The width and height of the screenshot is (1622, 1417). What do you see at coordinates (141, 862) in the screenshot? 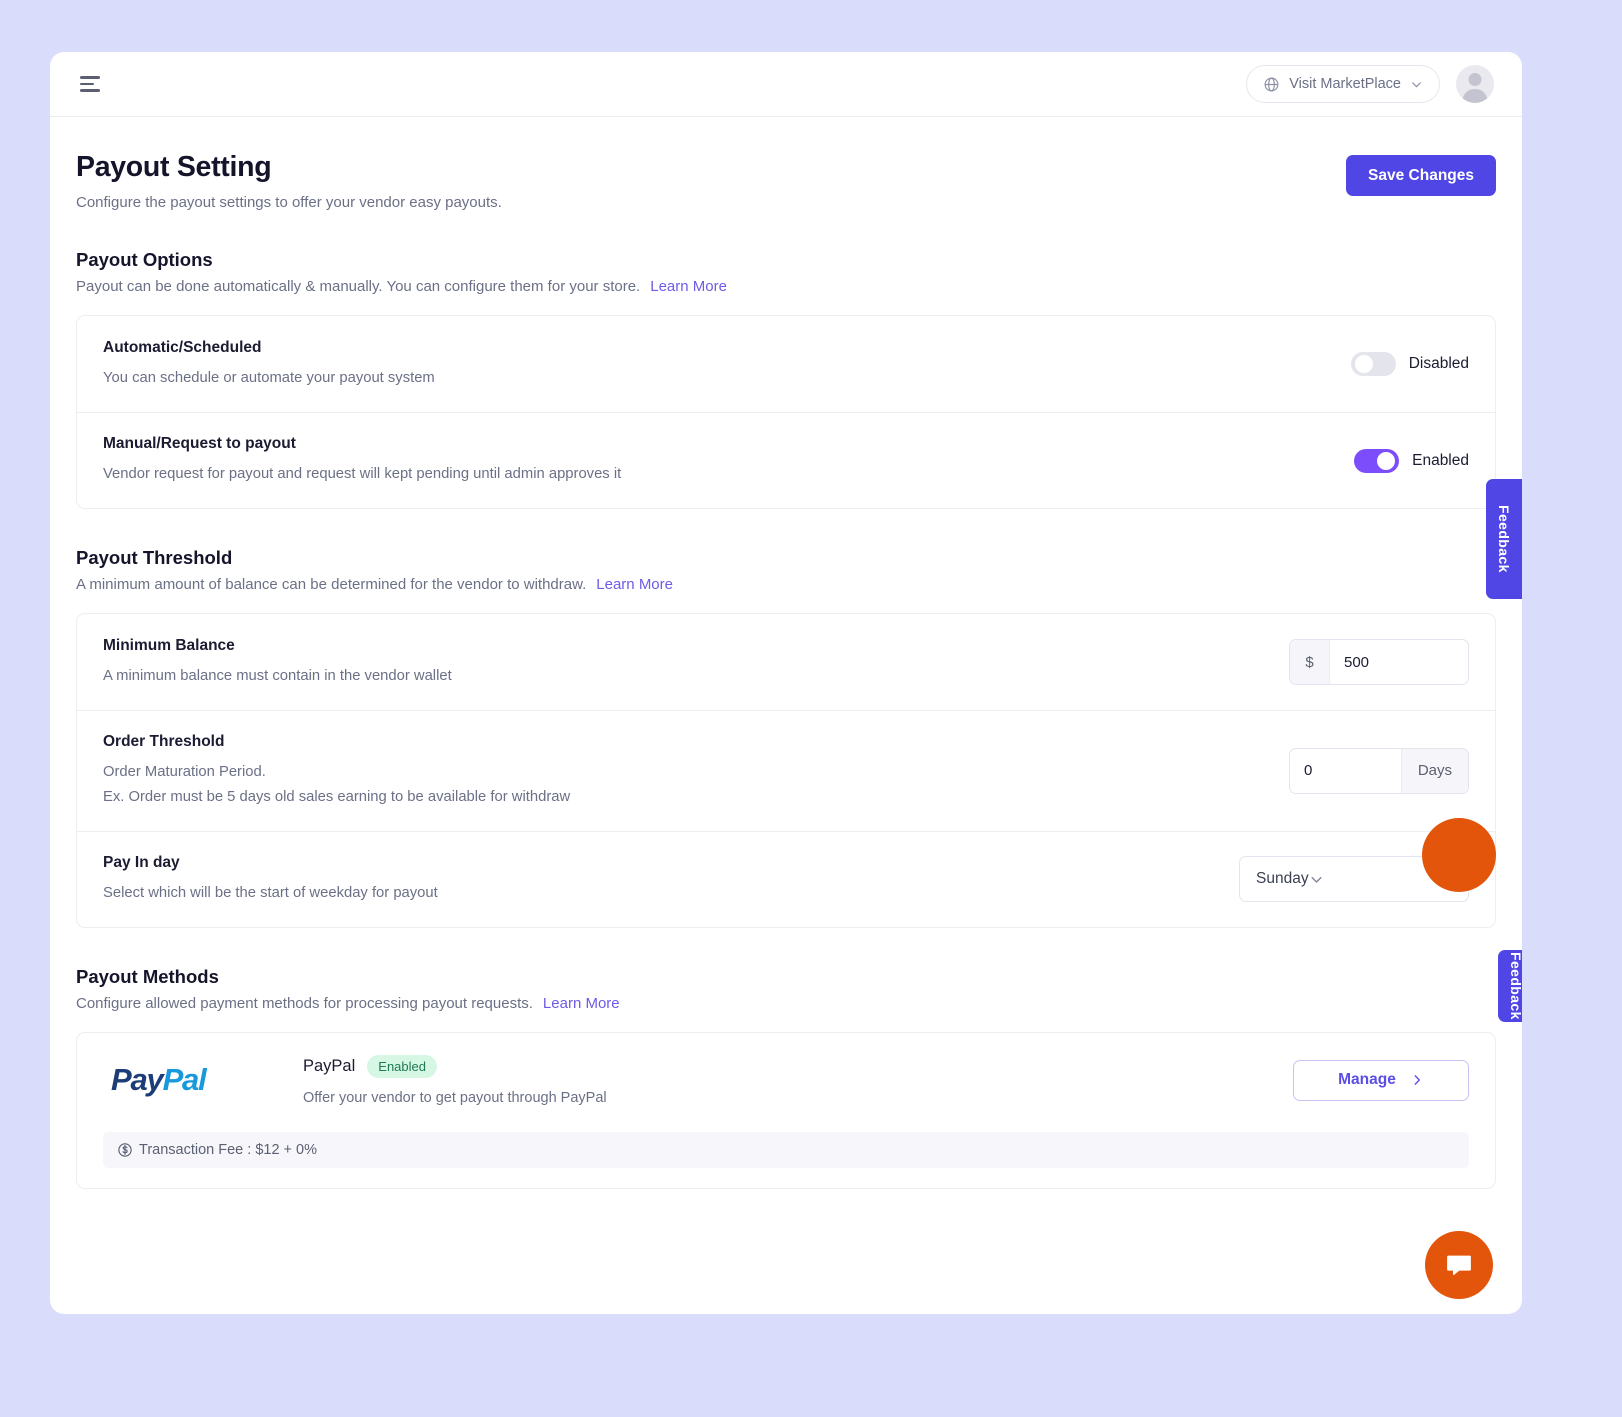
I see `pay-in-day-title: Pay In day` at bounding box center [141, 862].